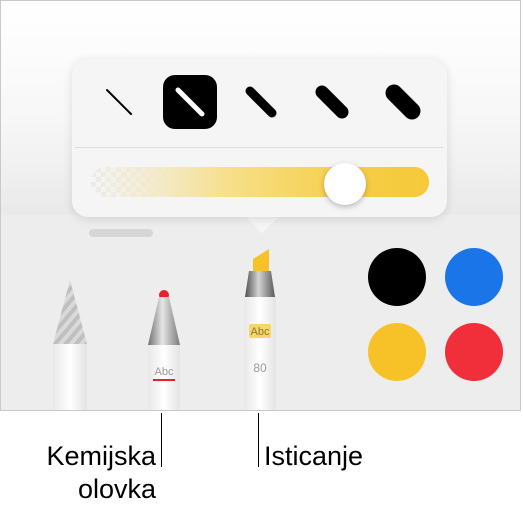  I want to click on thicker-line-icon, so click(332, 102).